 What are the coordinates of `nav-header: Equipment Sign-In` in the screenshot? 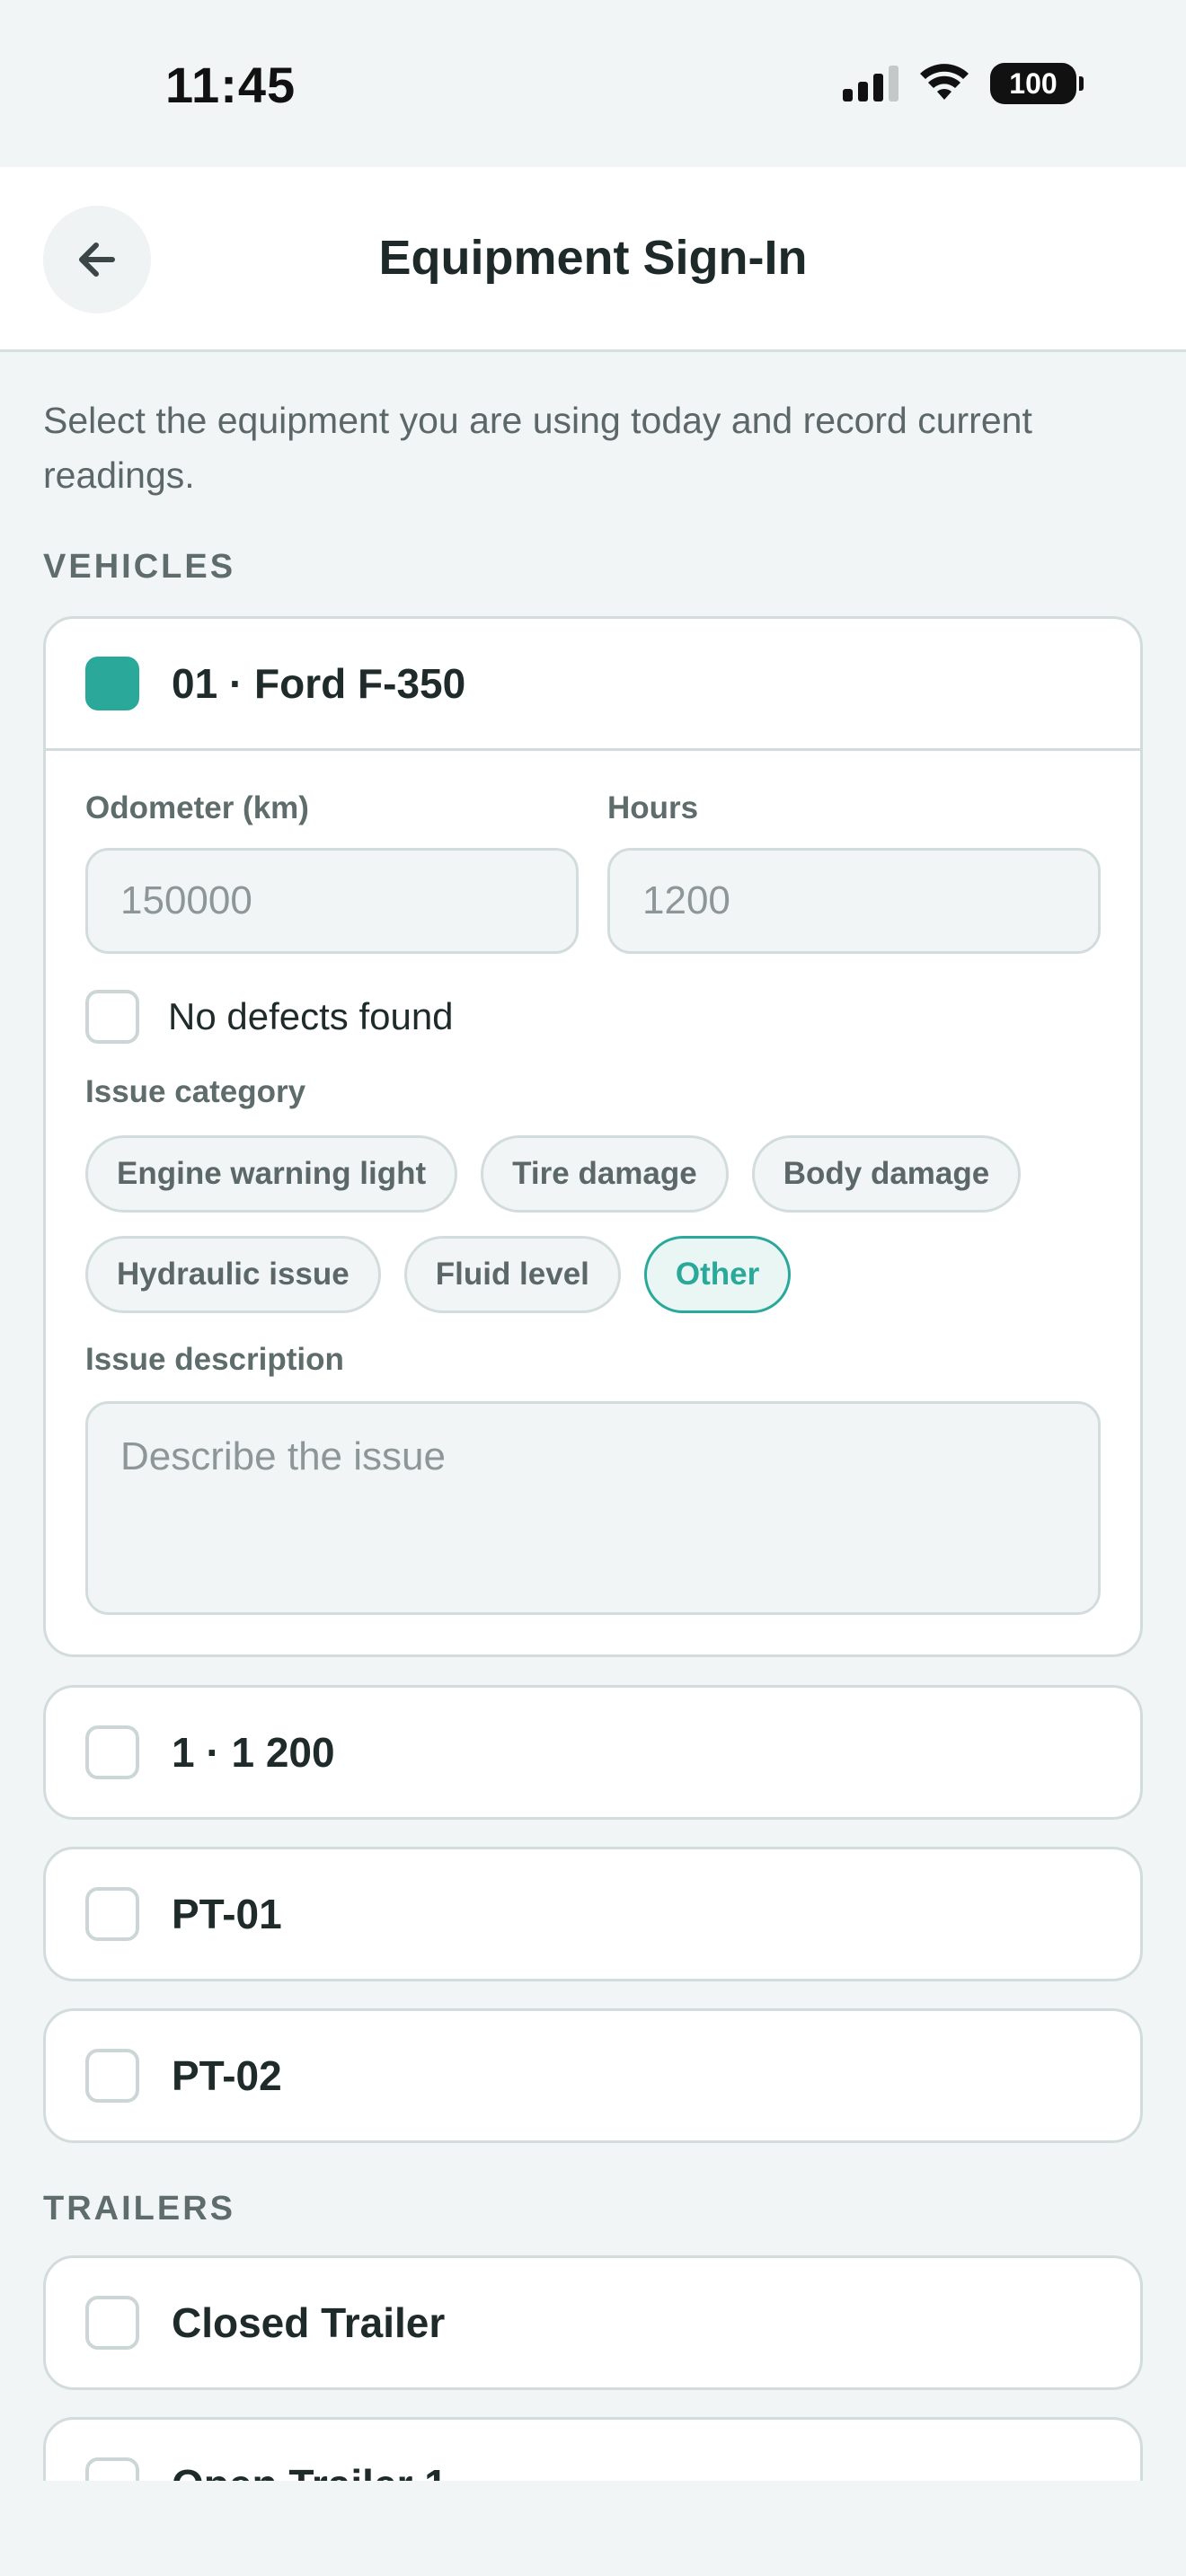 It's located at (593, 259).